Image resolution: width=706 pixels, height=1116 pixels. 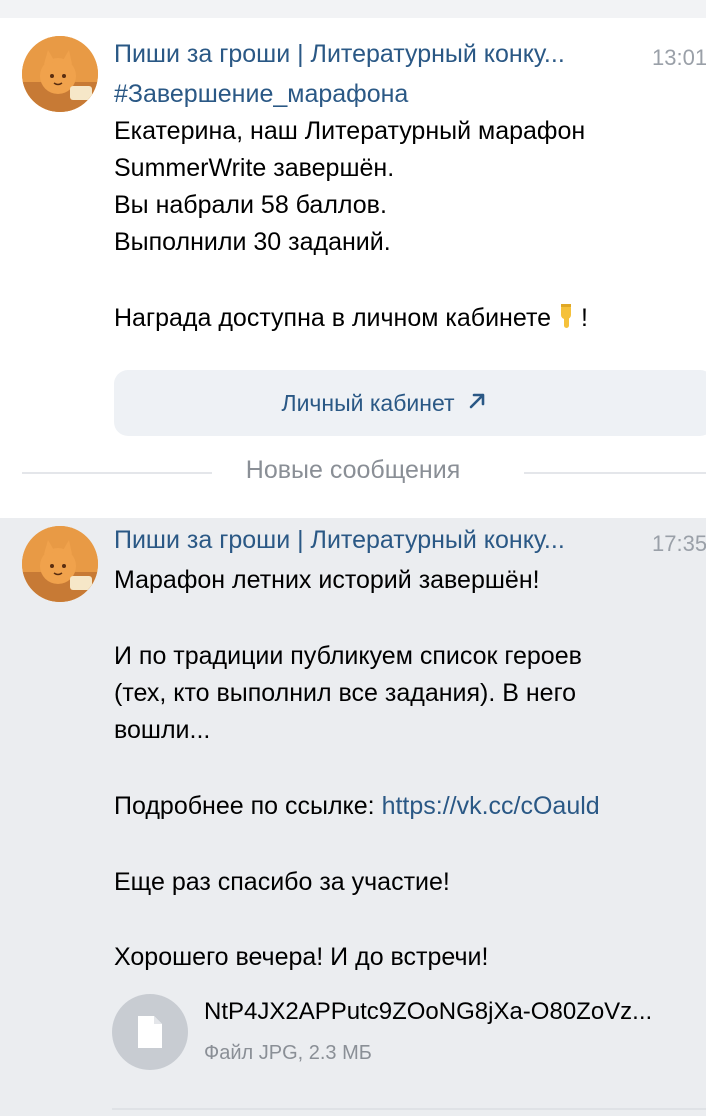 I want to click on attachment-meta: Файл JPG, 2.3 МБ, so click(x=288, y=1053).